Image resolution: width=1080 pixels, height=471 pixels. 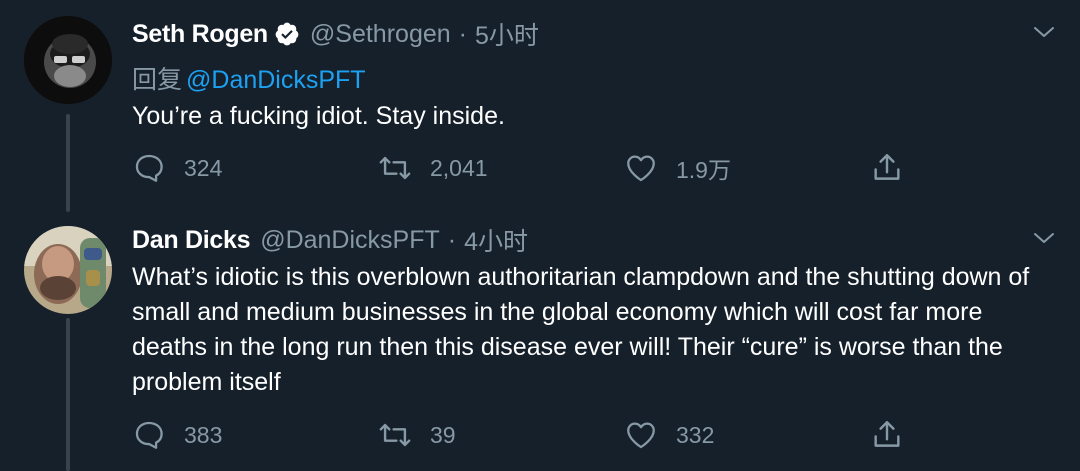 What do you see at coordinates (203, 167) in the screenshot?
I see `reply-count: 324` at bounding box center [203, 167].